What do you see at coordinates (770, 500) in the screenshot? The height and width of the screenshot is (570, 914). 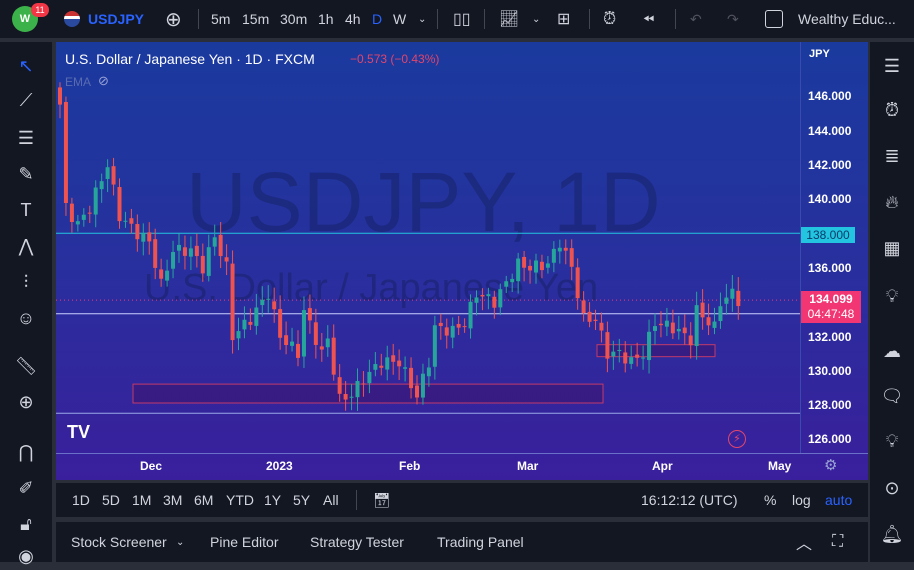 I see `percent-toggle: %` at bounding box center [770, 500].